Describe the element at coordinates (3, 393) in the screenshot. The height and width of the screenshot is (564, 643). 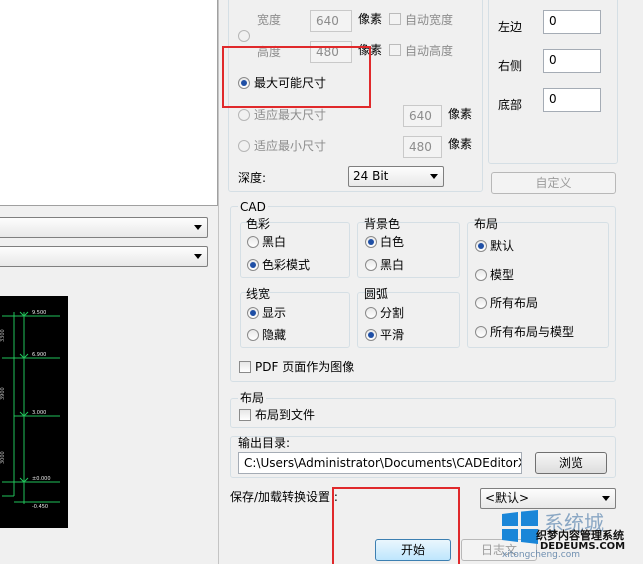
I see `svg-text: 3900` at that location.